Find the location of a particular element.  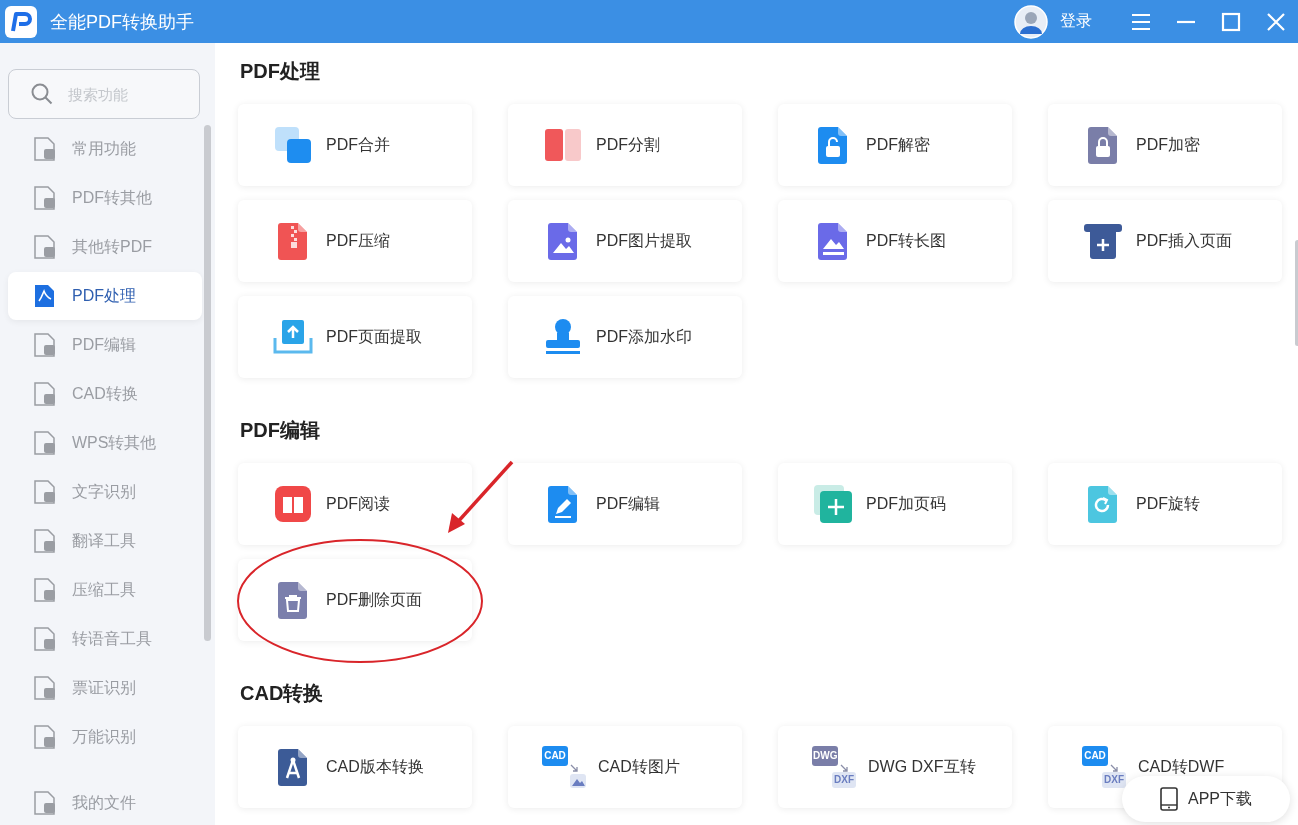

tool-label: PDF压缩 is located at coordinates (358, 240).